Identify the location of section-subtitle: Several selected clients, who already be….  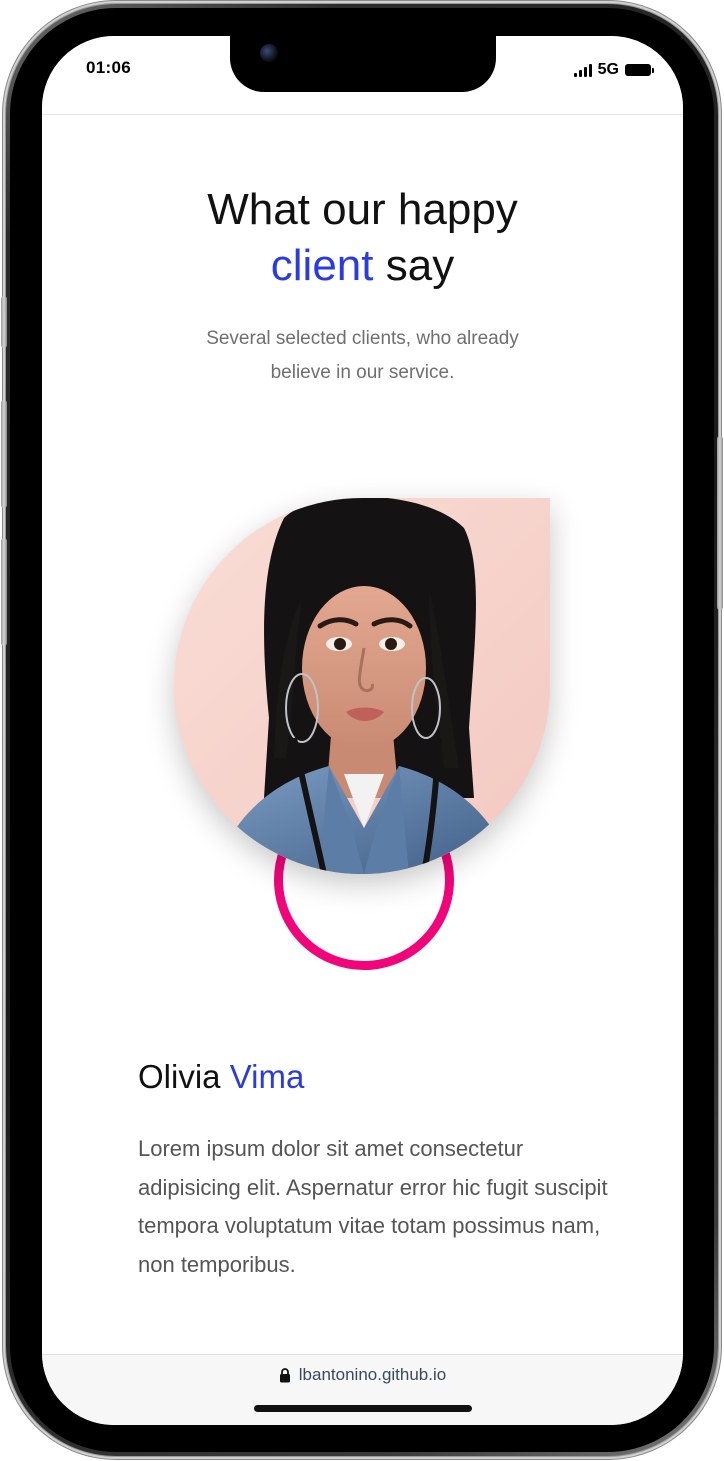
(362, 356).